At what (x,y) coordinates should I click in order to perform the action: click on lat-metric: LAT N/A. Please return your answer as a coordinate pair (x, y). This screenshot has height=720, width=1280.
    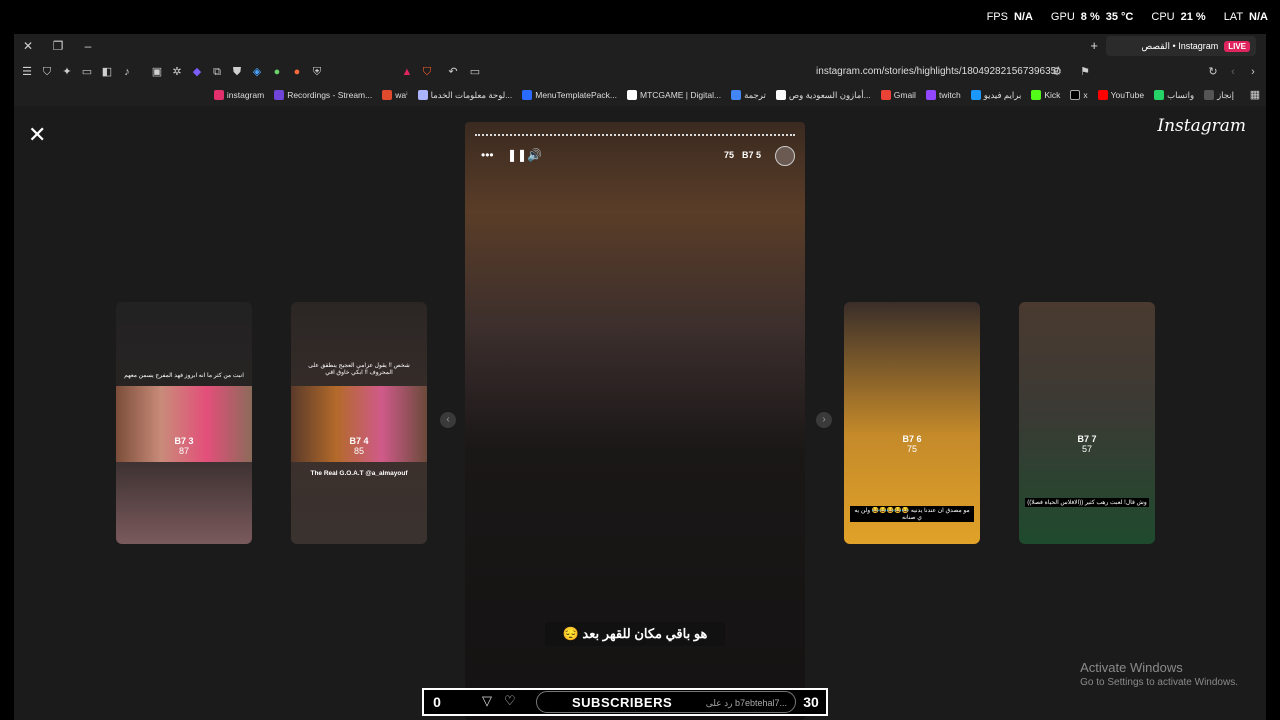
    Looking at the image, I should click on (1246, 17).